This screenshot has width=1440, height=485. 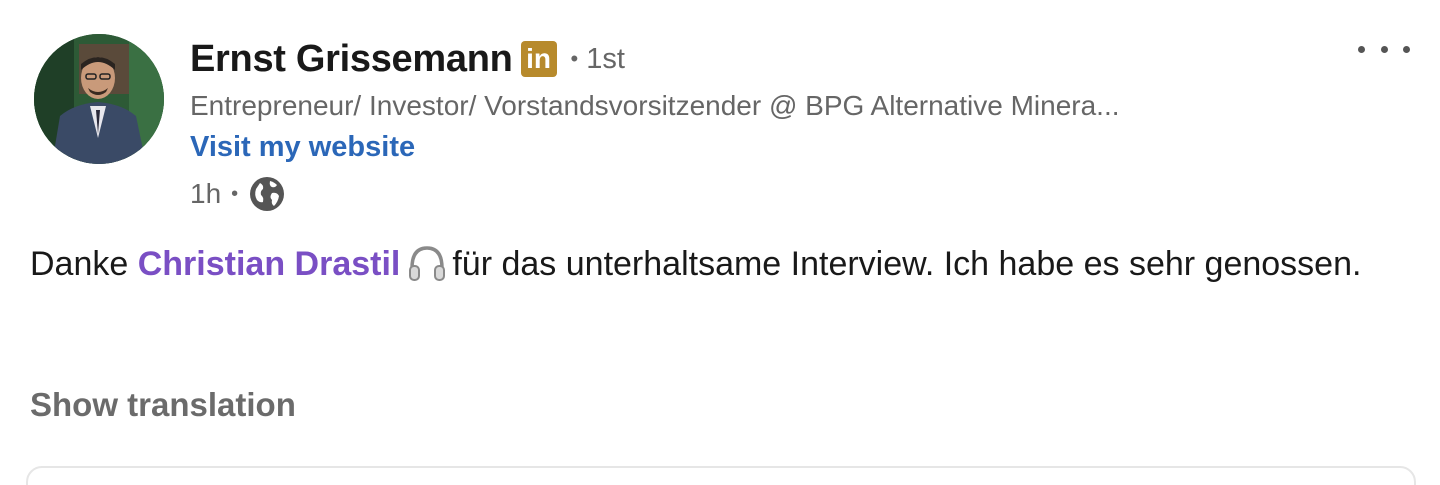 What do you see at coordinates (721, 475) in the screenshot?
I see `attached-content-card` at bounding box center [721, 475].